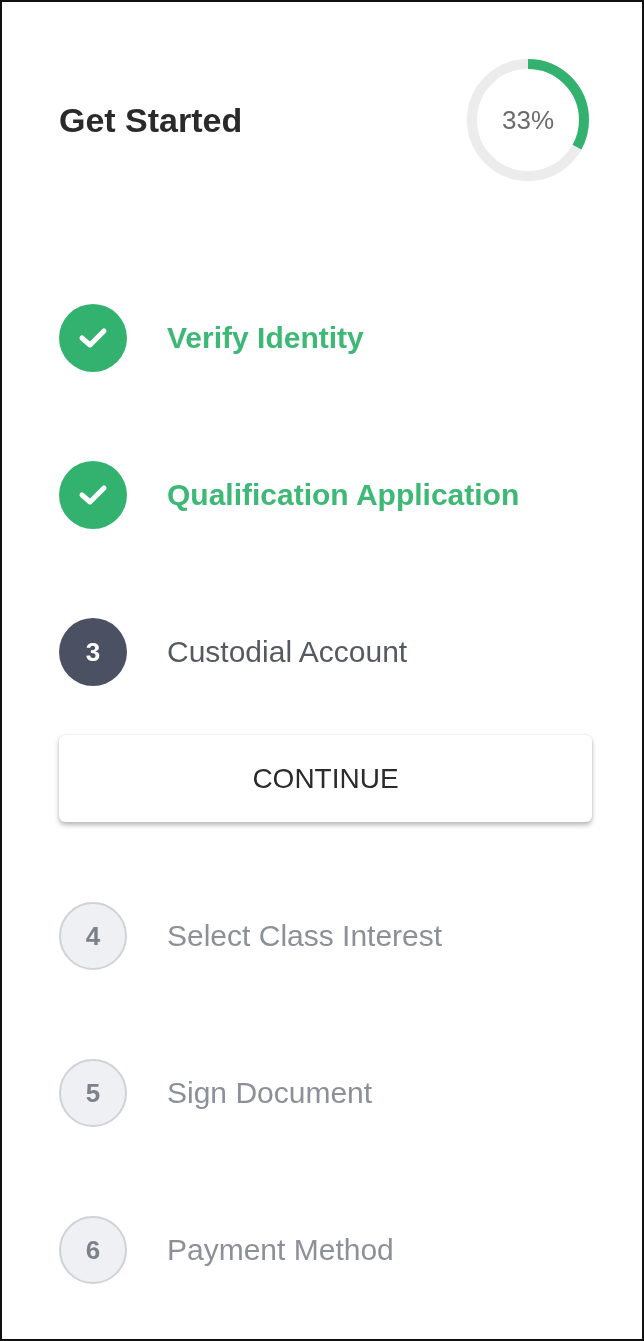  I want to click on step-number: 3, so click(93, 652).